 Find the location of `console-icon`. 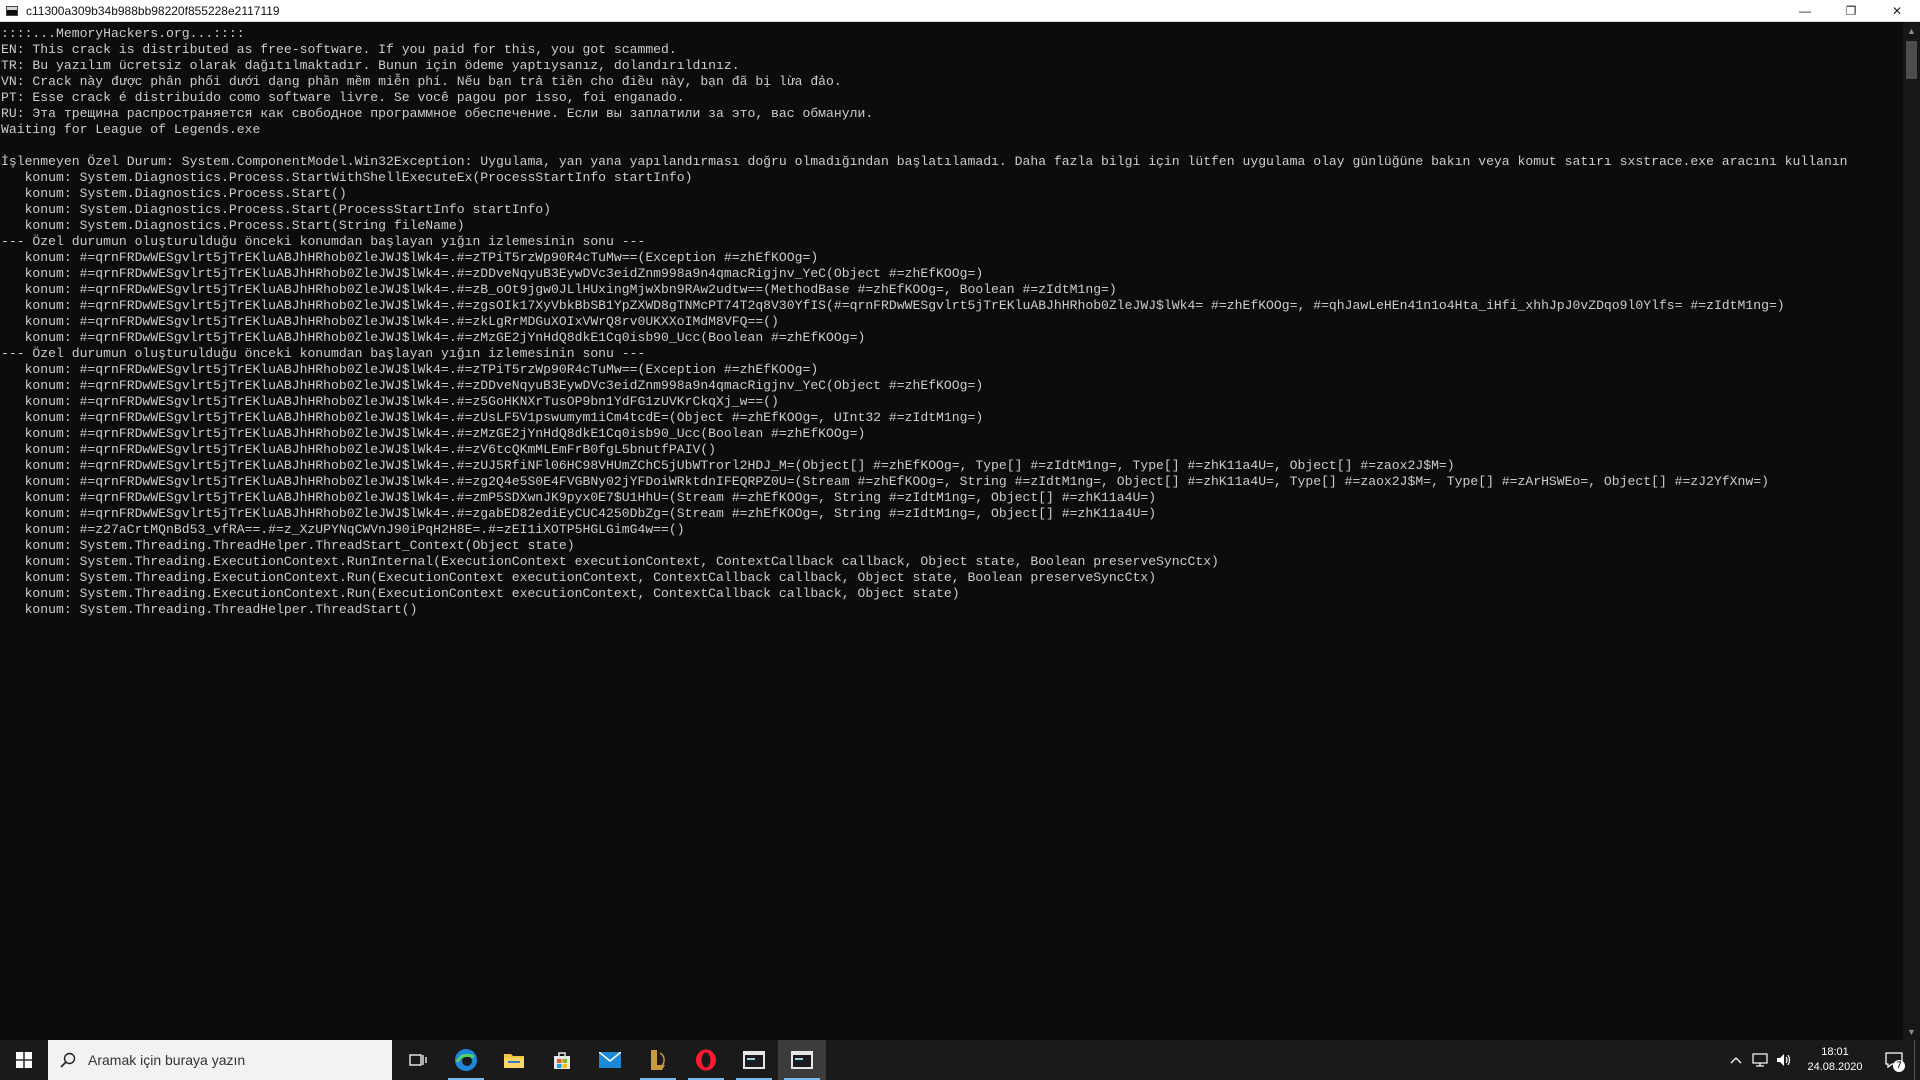

console-icon is located at coordinates (754, 1060).